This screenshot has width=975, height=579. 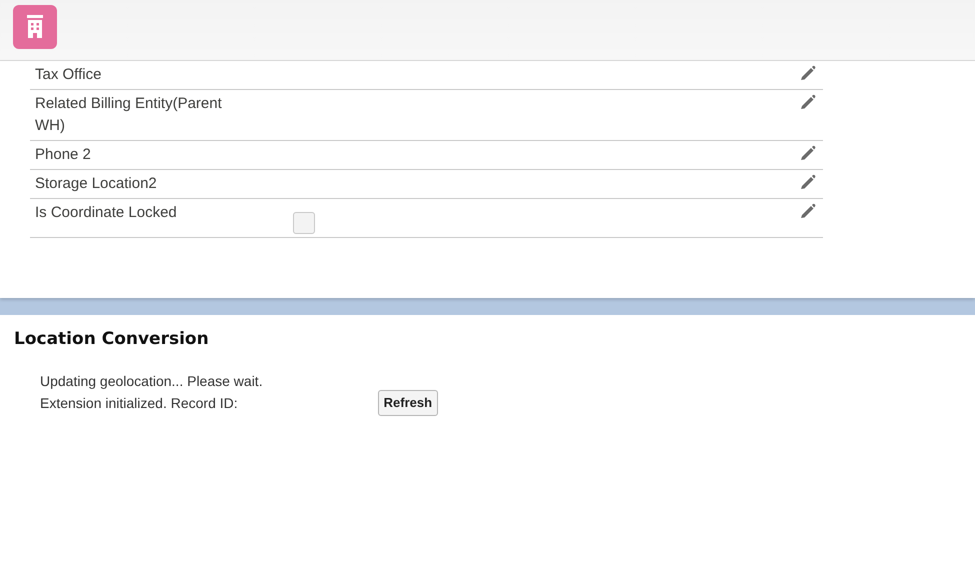 What do you see at coordinates (96, 184) in the screenshot?
I see `field-label: Storage Location2` at bounding box center [96, 184].